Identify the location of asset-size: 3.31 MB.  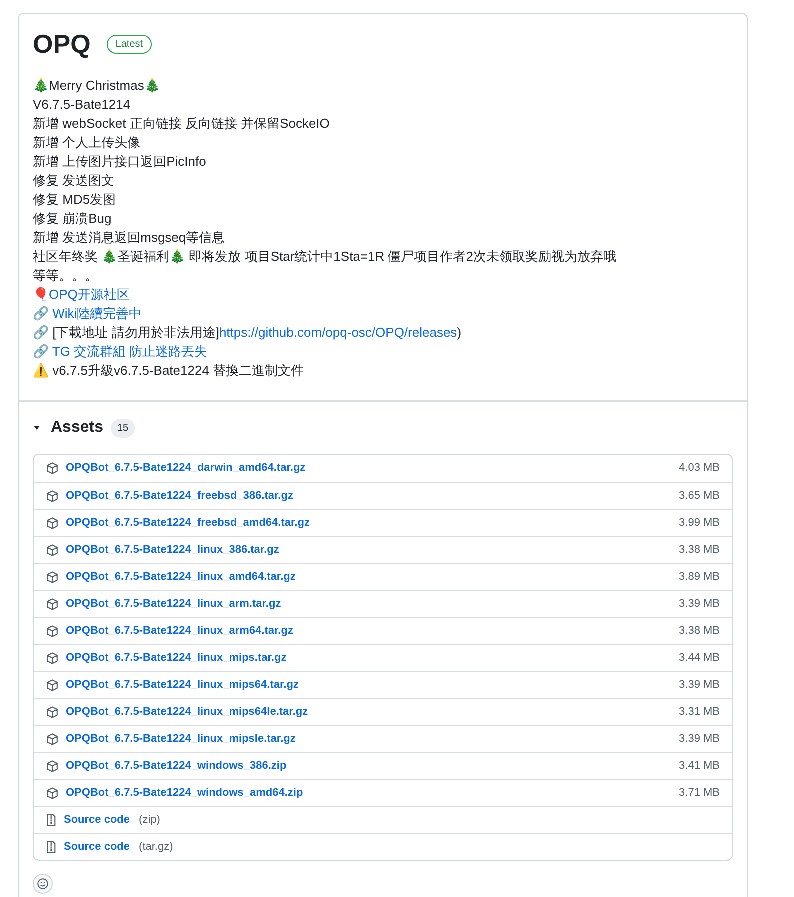
(699, 712).